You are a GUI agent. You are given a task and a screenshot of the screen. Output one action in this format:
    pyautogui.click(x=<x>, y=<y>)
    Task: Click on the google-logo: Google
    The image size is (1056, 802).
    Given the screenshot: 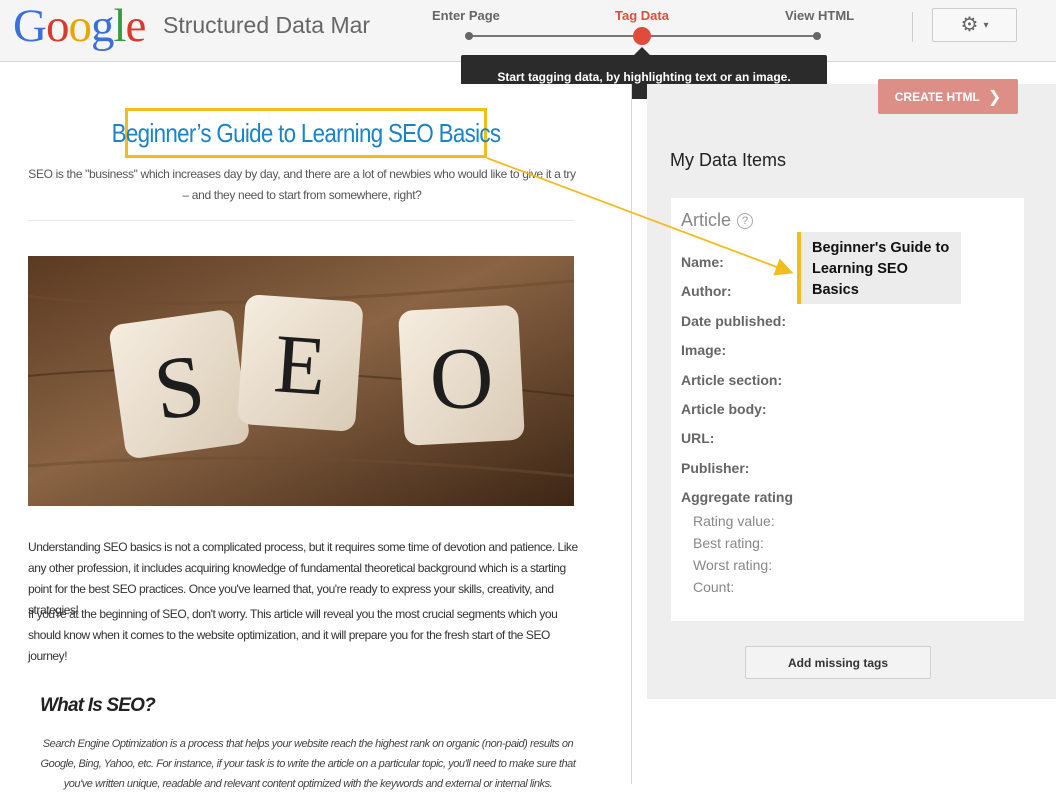 What is the action you would take?
    pyautogui.click(x=80, y=27)
    